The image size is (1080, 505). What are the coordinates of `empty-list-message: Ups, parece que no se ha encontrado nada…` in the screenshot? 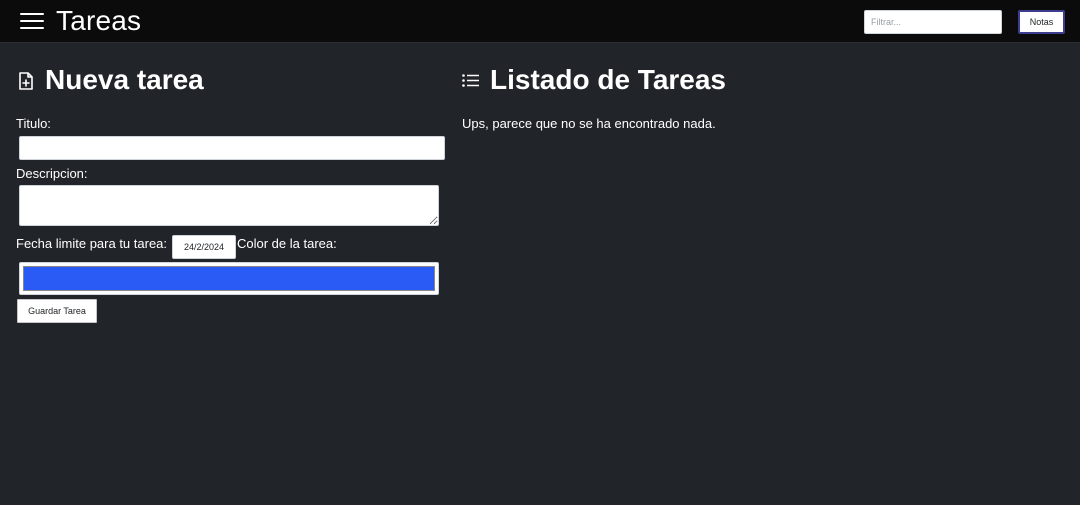 It's located at (589, 123).